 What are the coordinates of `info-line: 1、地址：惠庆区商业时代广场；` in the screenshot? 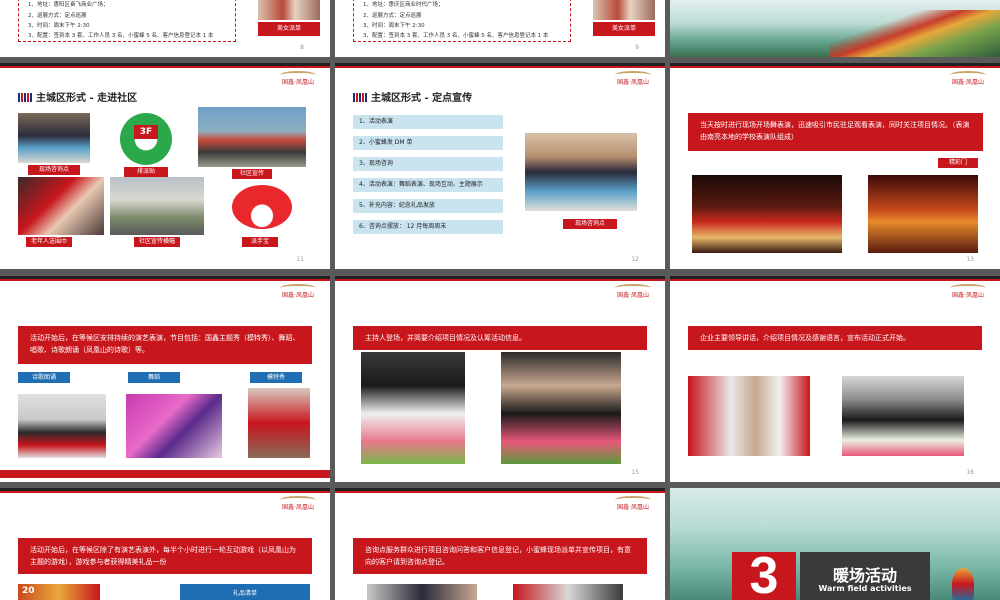 It's located at (403, 5).